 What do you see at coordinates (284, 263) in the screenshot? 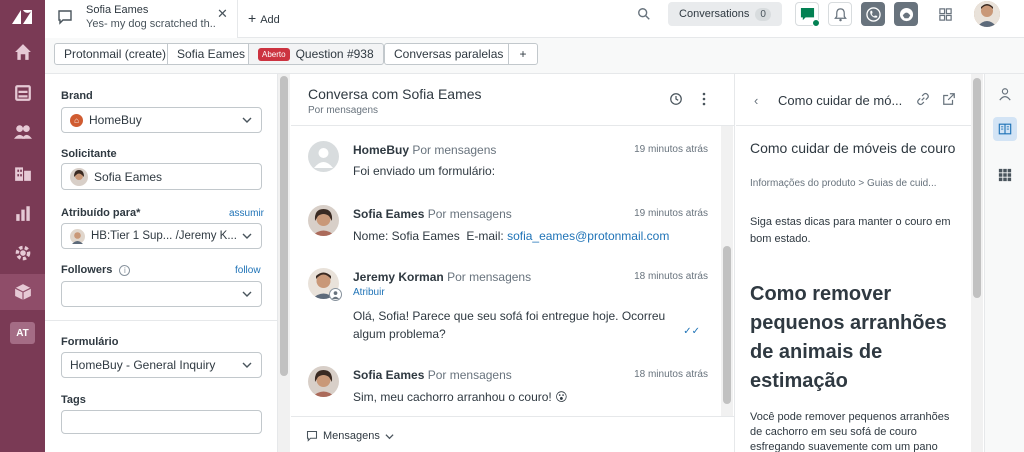
I see `properties-scrollbar` at bounding box center [284, 263].